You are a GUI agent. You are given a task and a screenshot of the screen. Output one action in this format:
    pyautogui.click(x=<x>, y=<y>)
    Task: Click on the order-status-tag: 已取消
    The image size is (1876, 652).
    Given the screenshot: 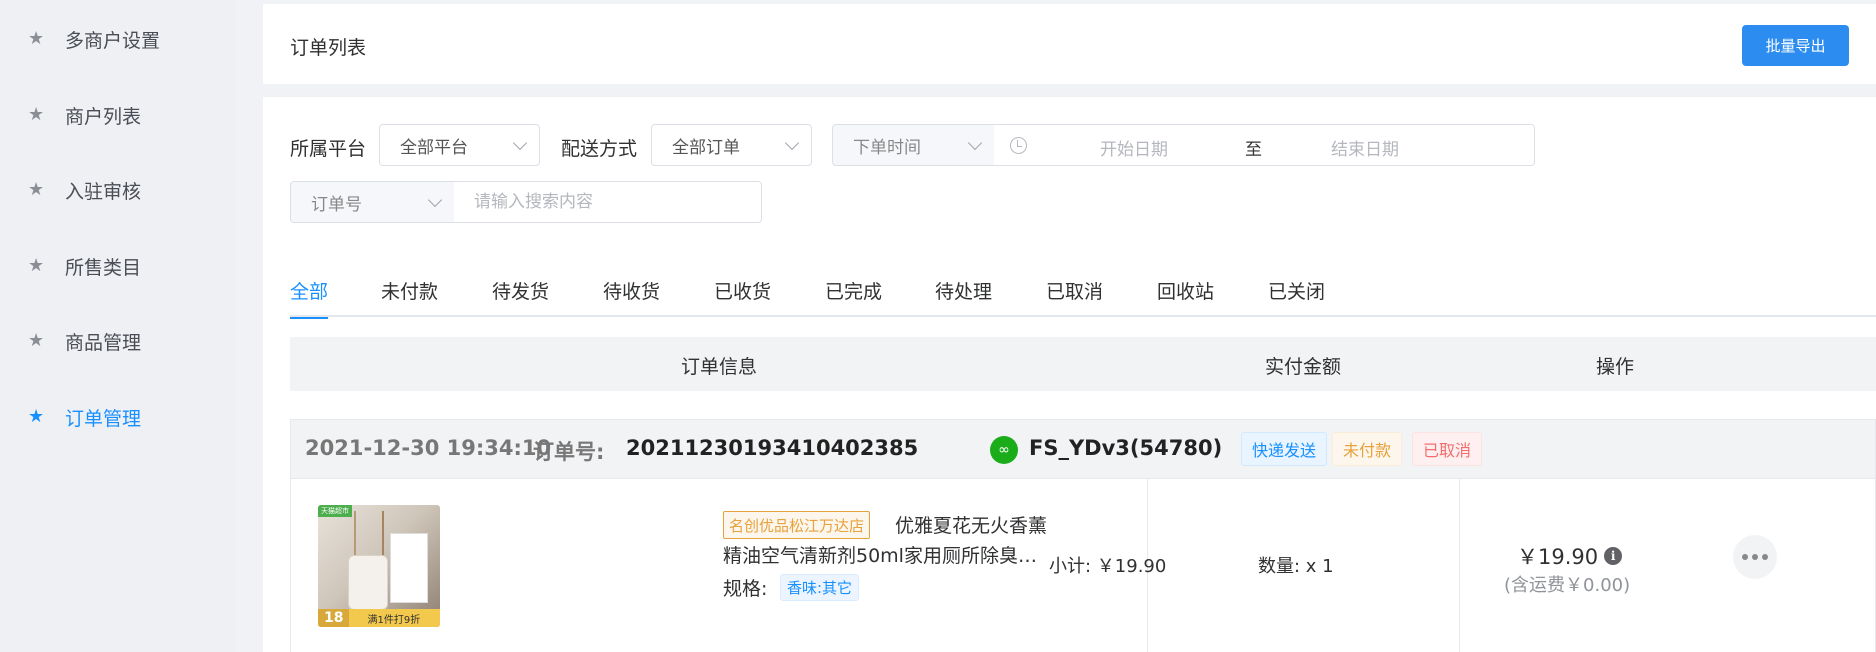 What is the action you would take?
    pyautogui.click(x=1447, y=449)
    